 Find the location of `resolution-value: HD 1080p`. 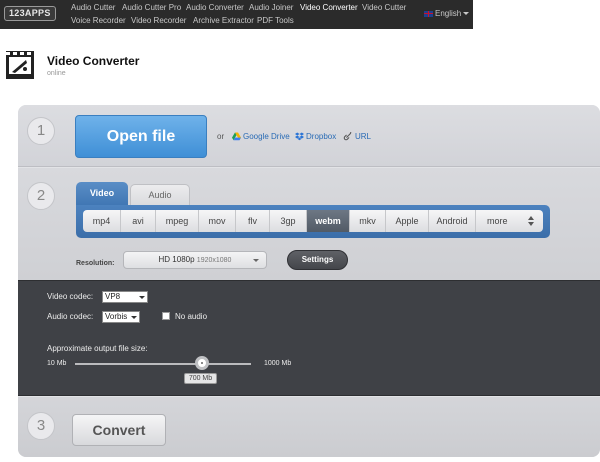

resolution-value: HD 1080p is located at coordinates (176, 259).